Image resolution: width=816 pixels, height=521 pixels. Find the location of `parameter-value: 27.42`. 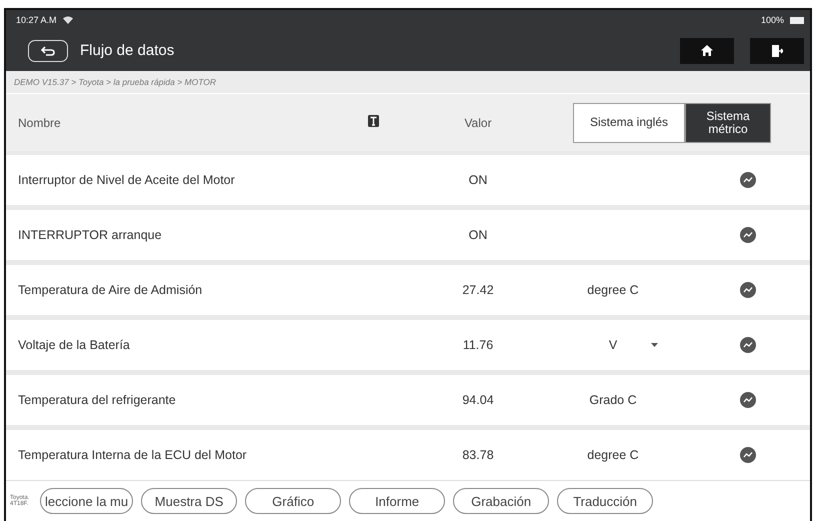

parameter-value: 27.42 is located at coordinates (478, 290).